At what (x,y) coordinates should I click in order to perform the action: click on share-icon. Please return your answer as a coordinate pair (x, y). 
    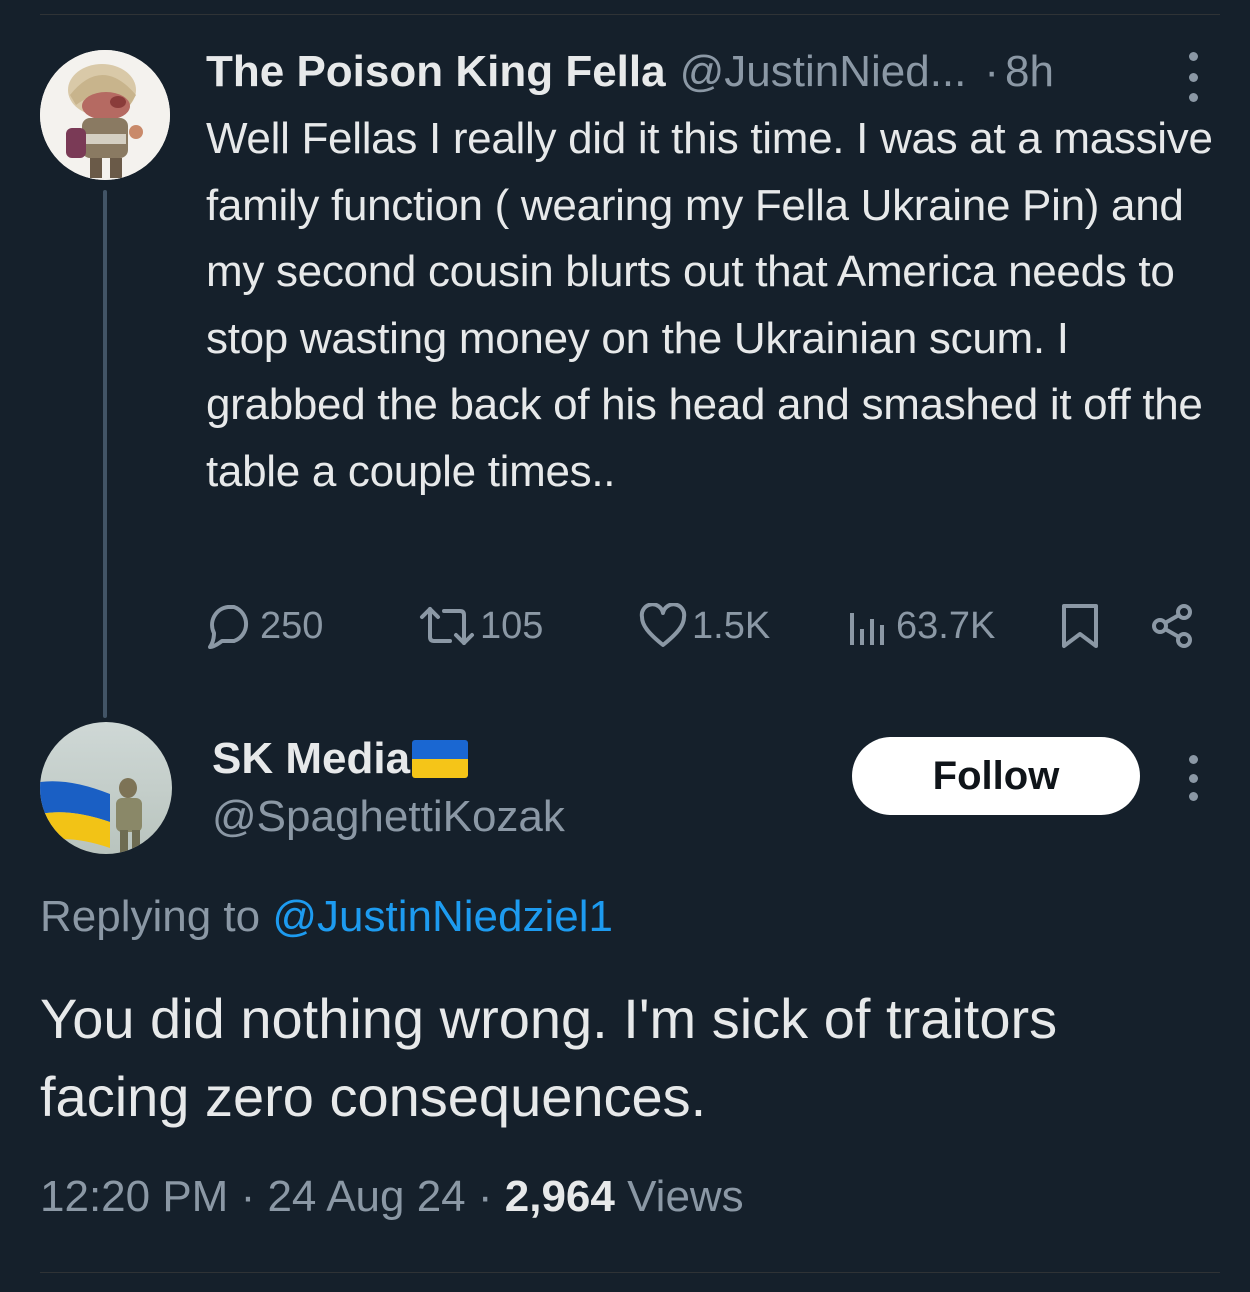
    Looking at the image, I should click on (1172, 626).